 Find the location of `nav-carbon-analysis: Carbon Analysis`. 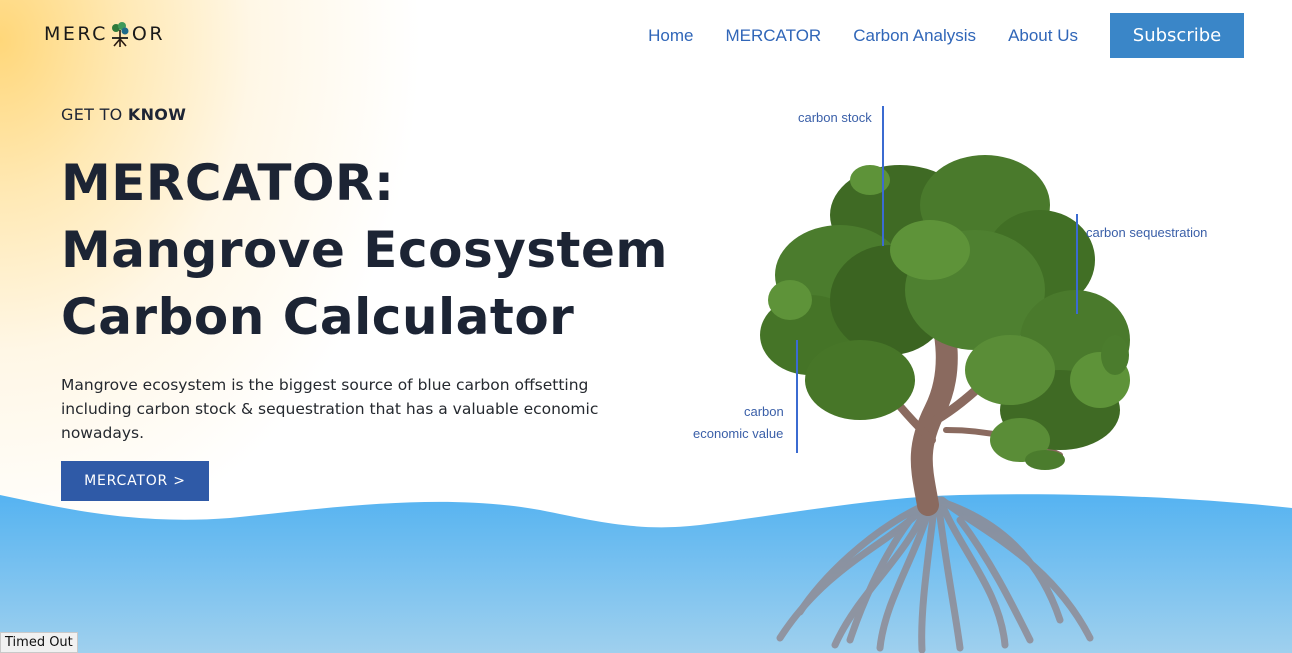

nav-carbon-analysis: Carbon Analysis is located at coordinates (914, 36).